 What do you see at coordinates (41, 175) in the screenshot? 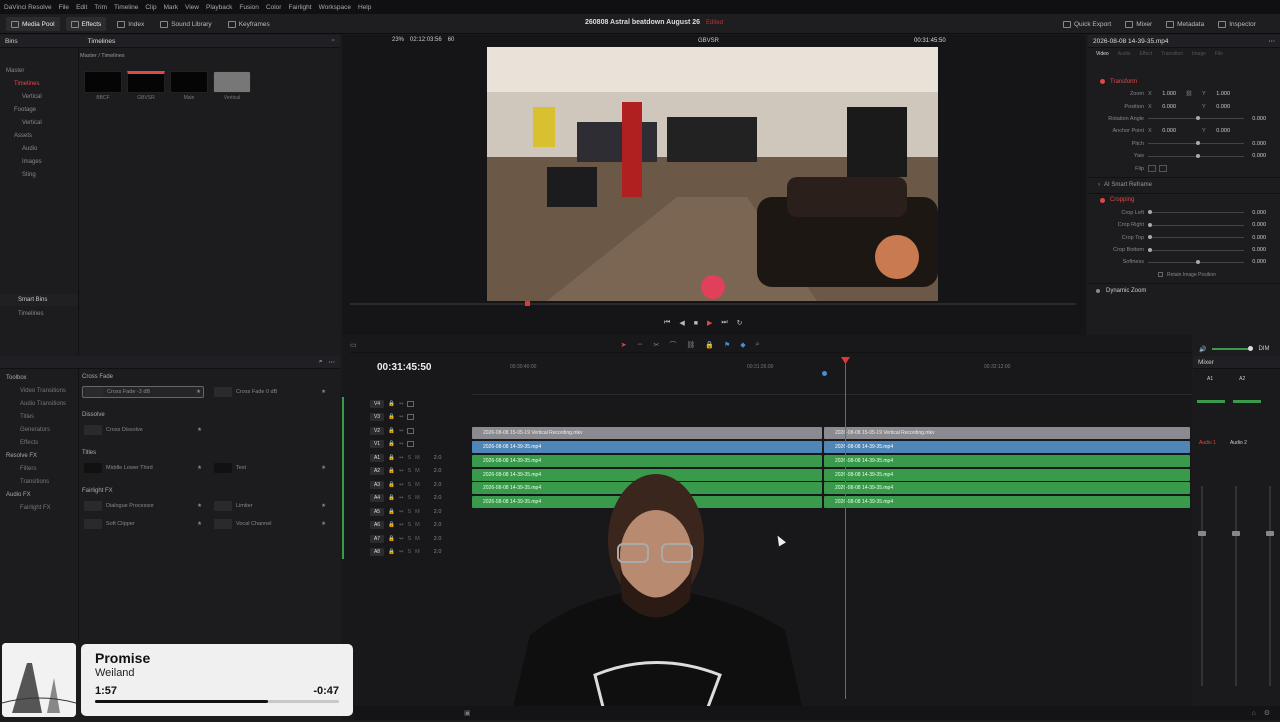
I see `bin-sting: Sting` at bounding box center [41, 175].